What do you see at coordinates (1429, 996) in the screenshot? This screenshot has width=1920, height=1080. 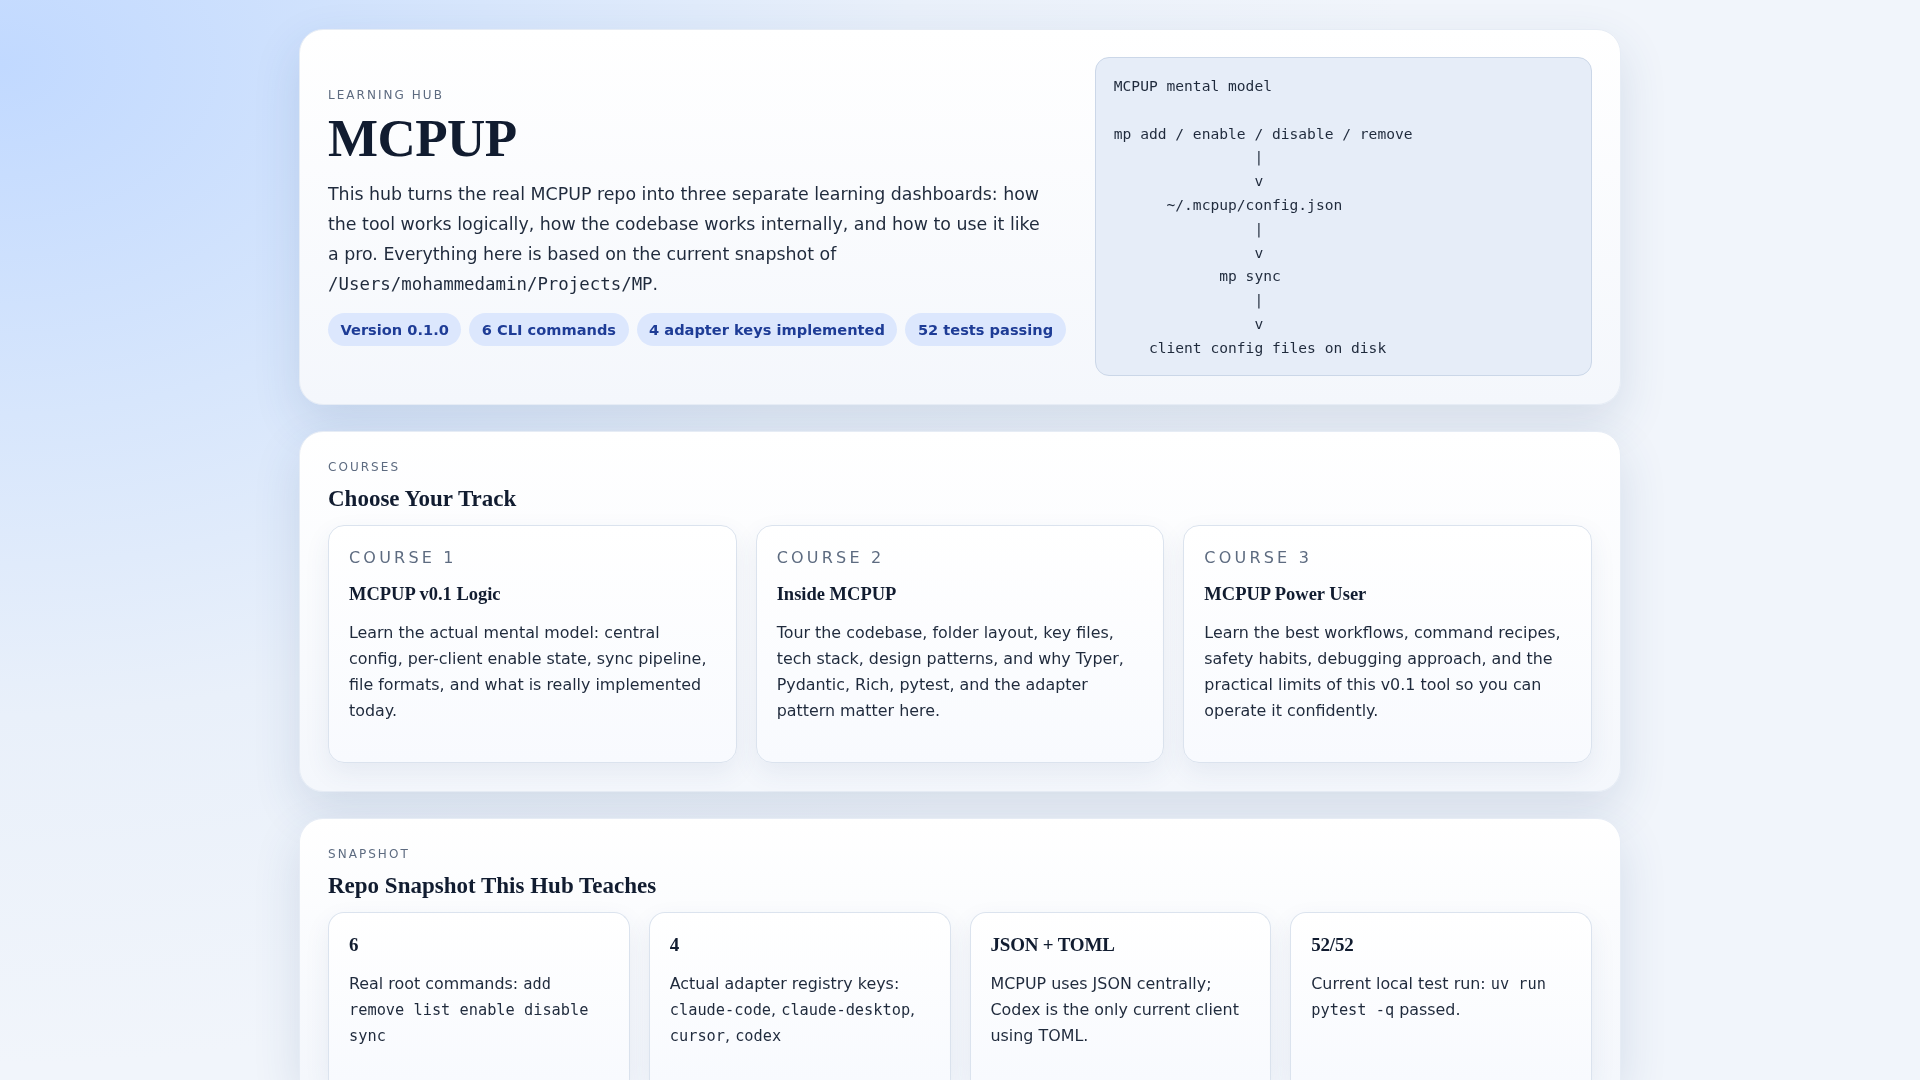 I see `stat-description: Current local test run: uv run pytest -q passed.` at bounding box center [1429, 996].